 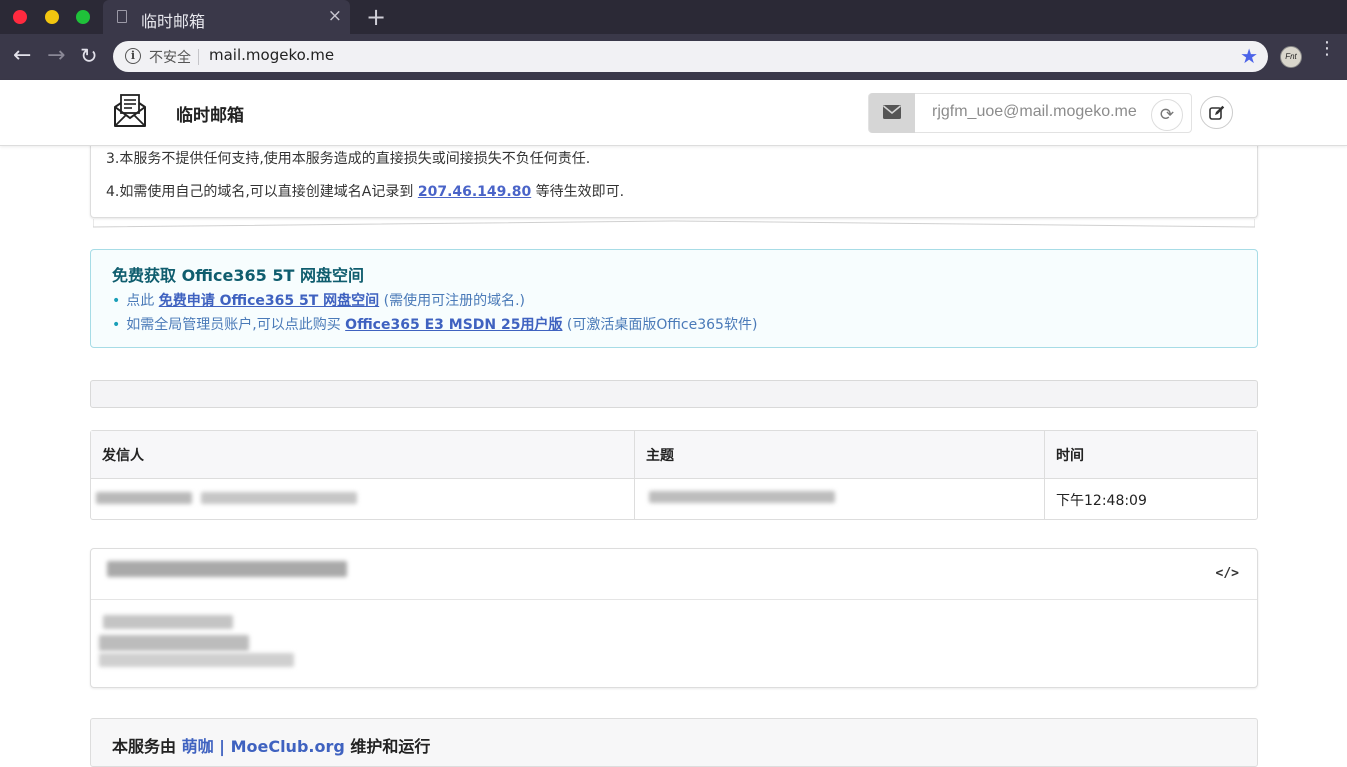 I want to click on url-text: mail.mogeko.me, so click(x=271, y=55).